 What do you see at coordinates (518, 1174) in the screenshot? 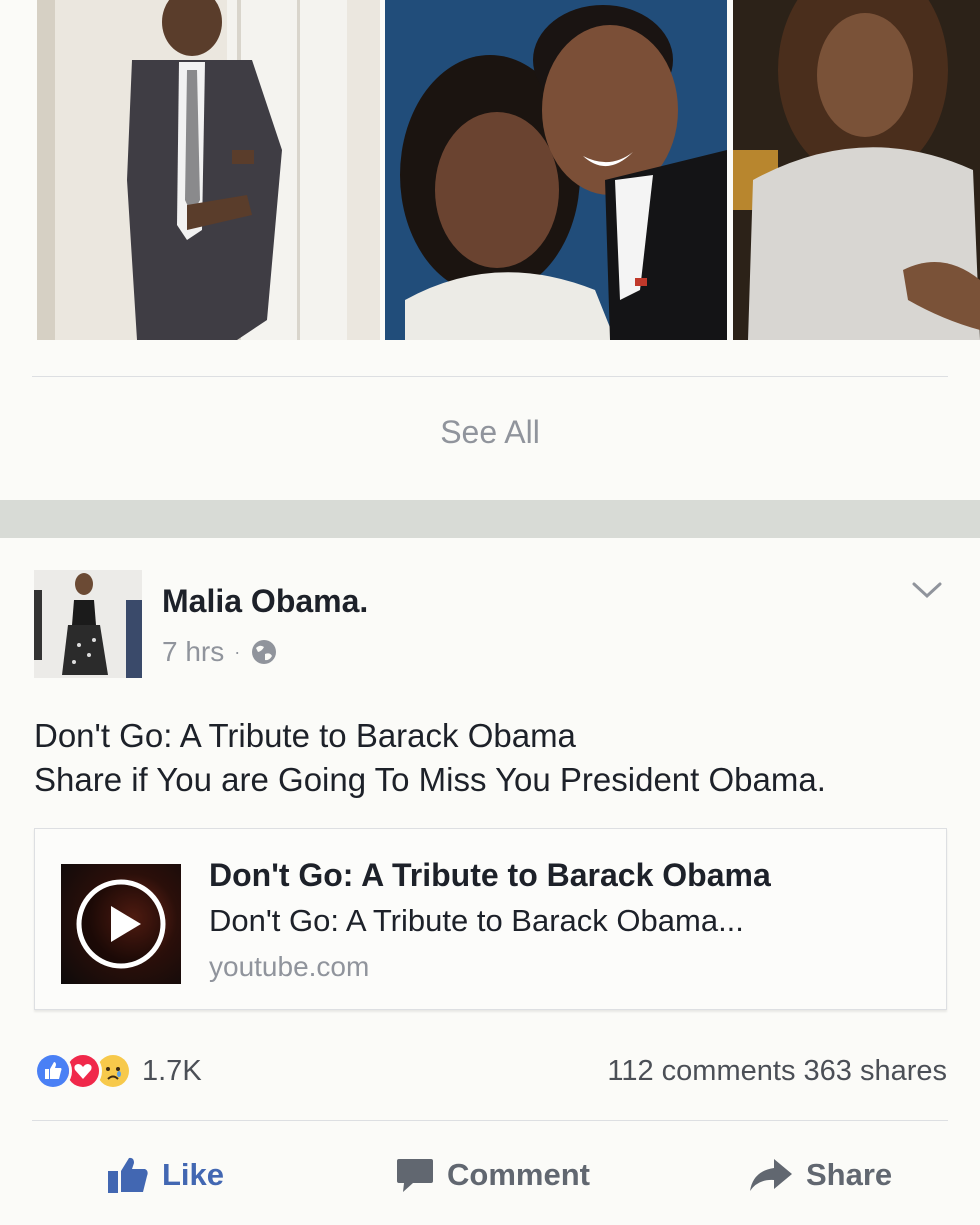
I see `comment-label: Comment` at bounding box center [518, 1174].